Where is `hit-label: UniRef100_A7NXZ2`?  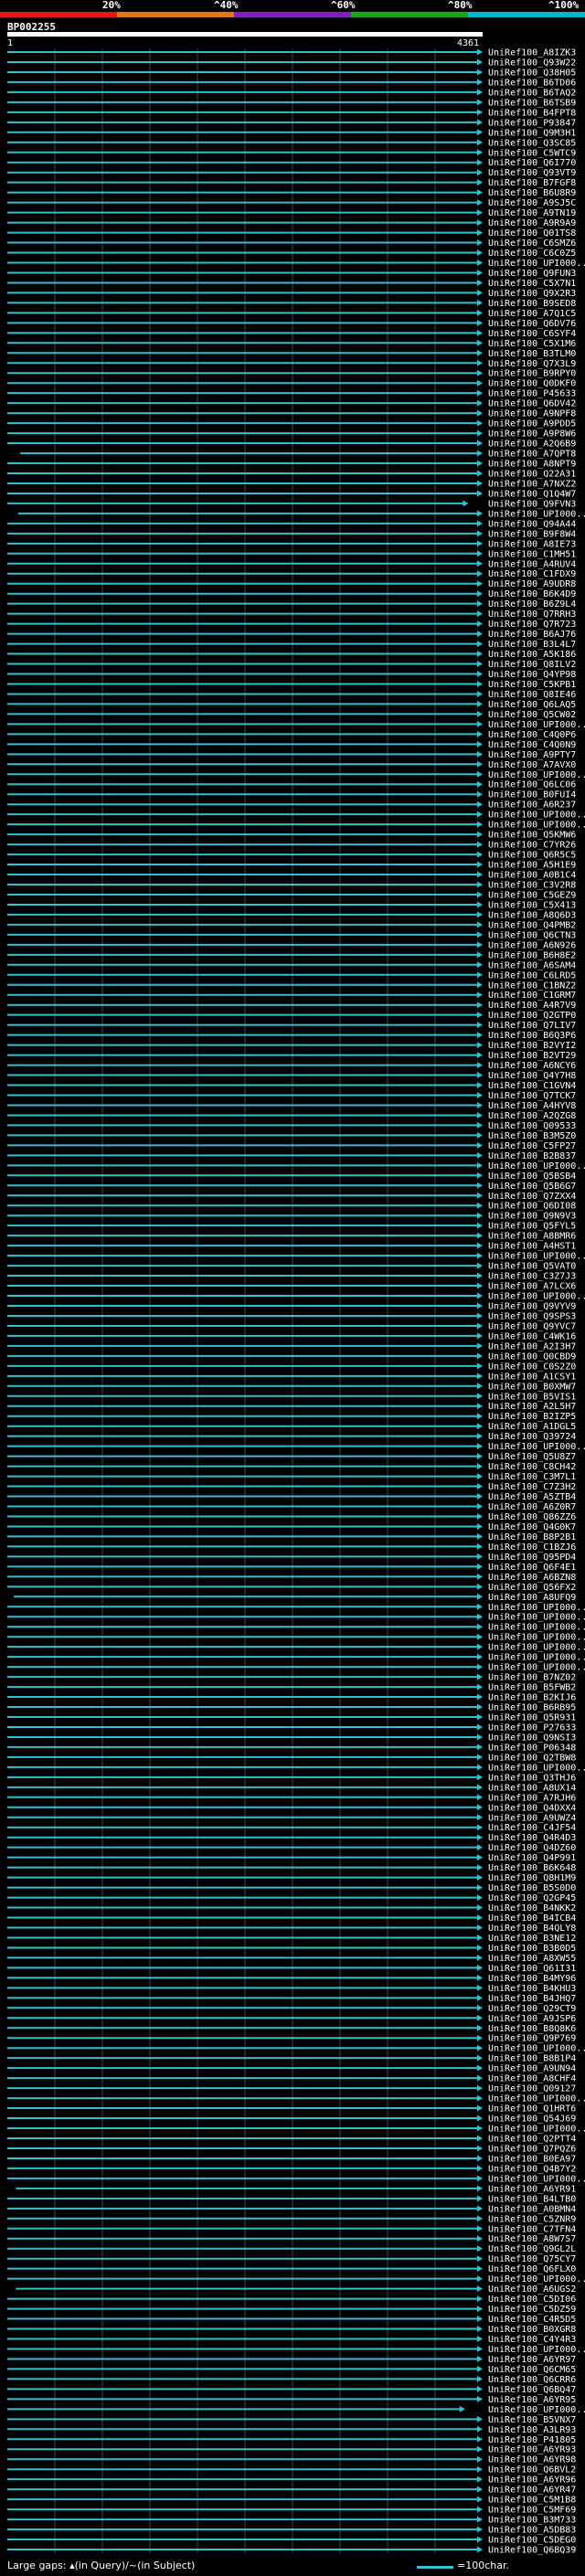
hit-label: UniRef100_A7NXZ2 is located at coordinates (532, 484).